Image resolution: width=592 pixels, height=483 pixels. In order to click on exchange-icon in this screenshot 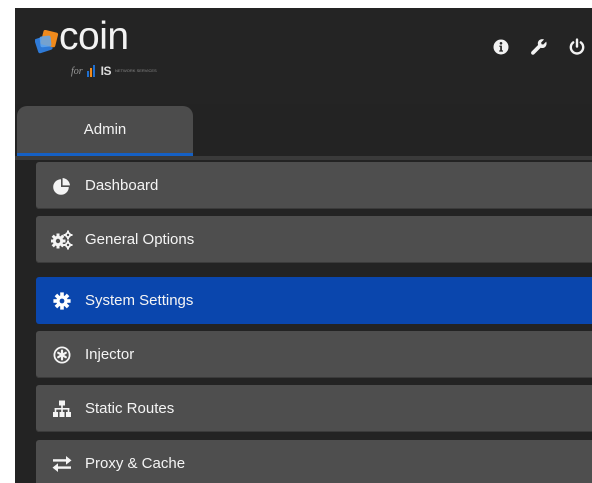, I will do `click(62, 464)`.